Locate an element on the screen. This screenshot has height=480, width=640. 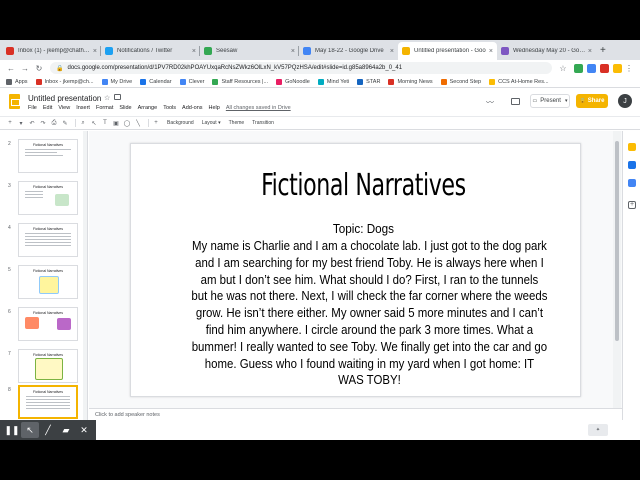
pause-icon: ❚❚ is located at coordinates (12, 430).